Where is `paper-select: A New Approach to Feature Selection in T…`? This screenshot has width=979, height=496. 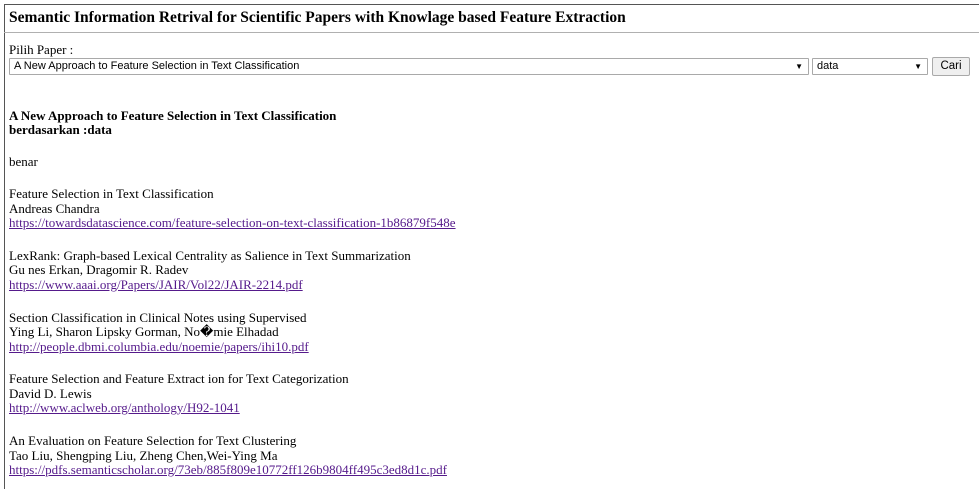 paper-select: A New Approach to Feature Selection in T… is located at coordinates (409, 66).